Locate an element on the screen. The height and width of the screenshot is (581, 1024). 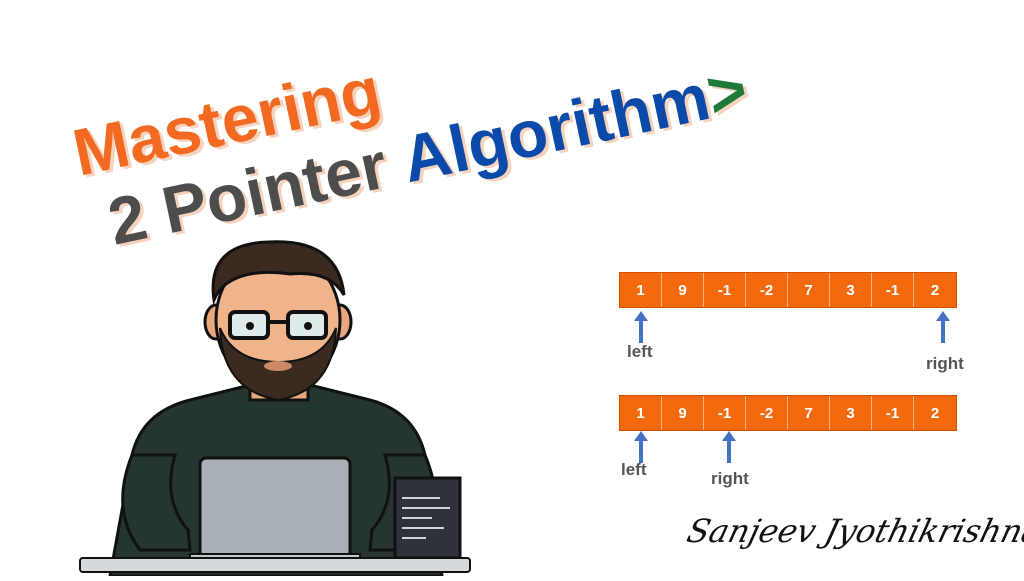
title-algorithm: Algorithm is located at coordinates (555, 128).